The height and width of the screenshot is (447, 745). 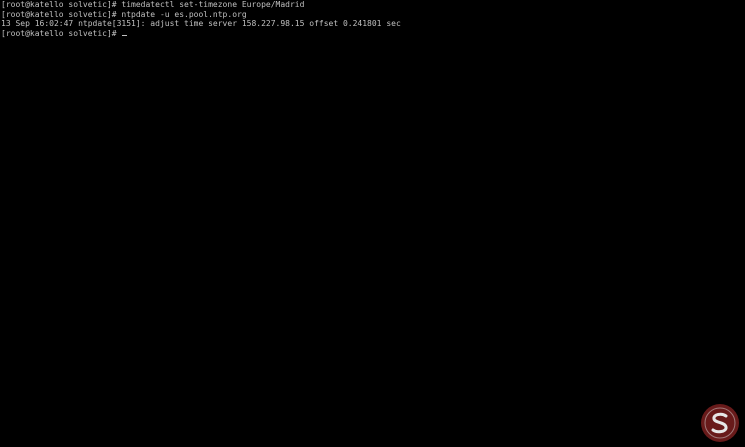 What do you see at coordinates (124, 35) in the screenshot?
I see `text-cursor` at bounding box center [124, 35].